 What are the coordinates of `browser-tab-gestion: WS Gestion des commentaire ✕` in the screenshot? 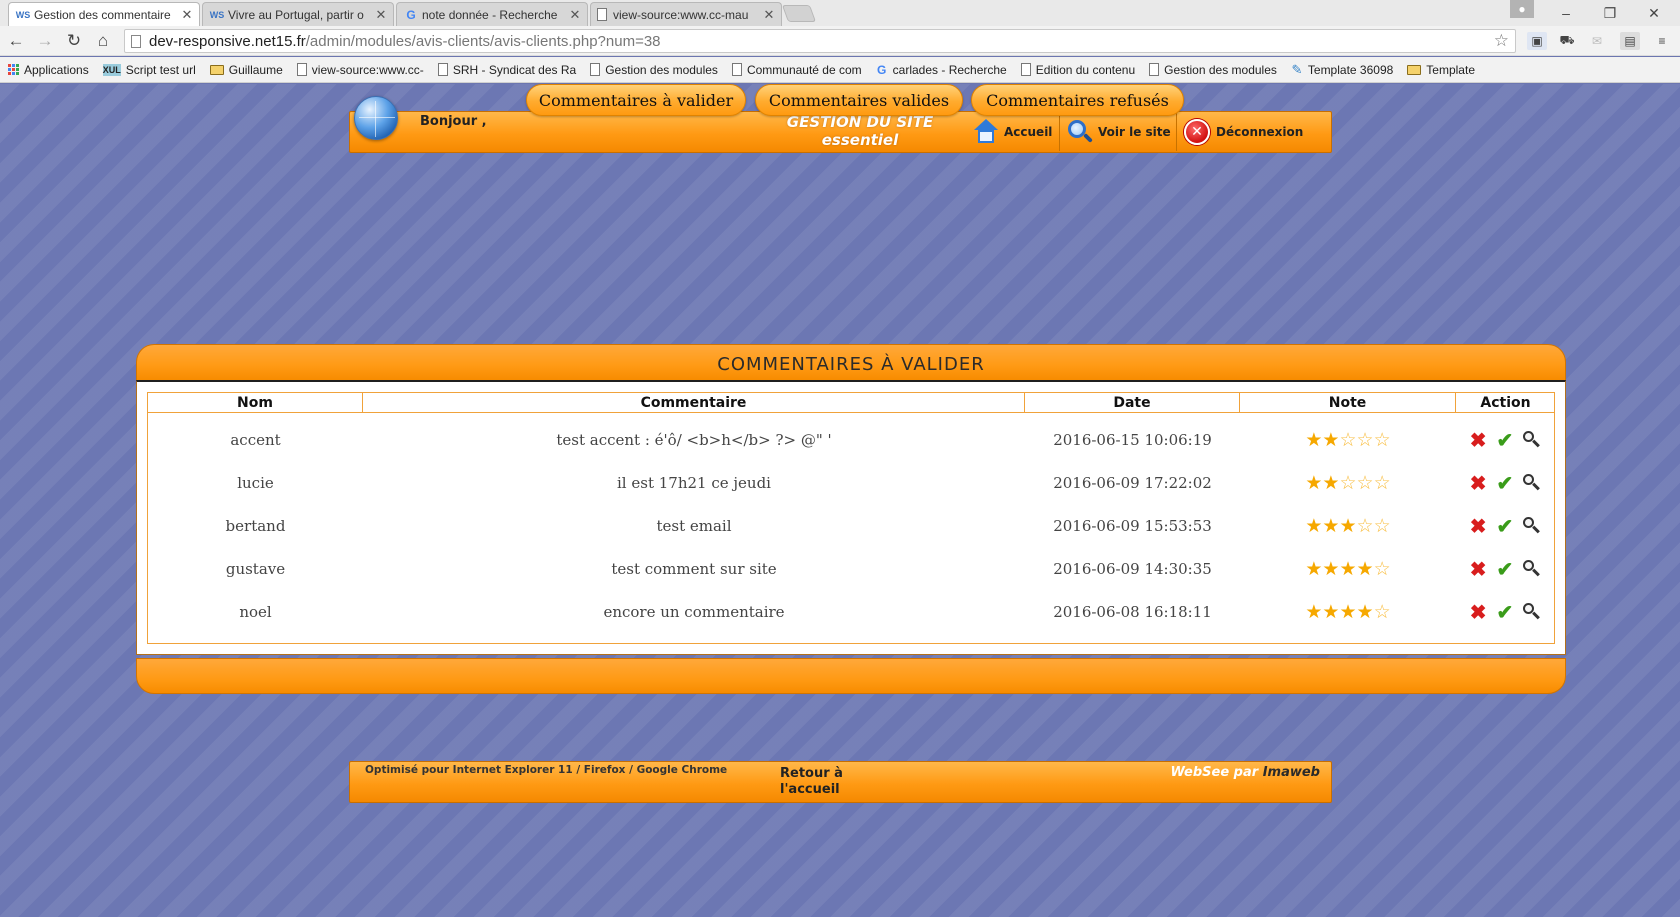 It's located at (104, 14).